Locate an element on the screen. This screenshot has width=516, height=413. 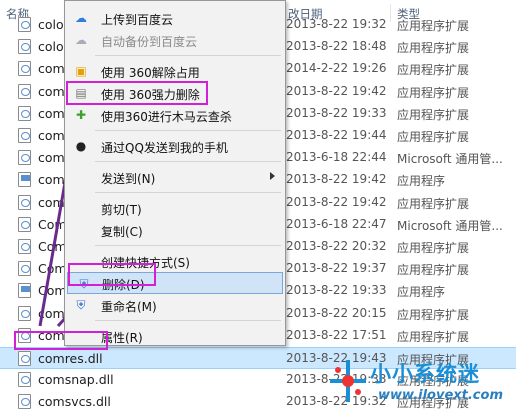
menu-item-label: 重命名(M) is located at coordinates (129, 307).